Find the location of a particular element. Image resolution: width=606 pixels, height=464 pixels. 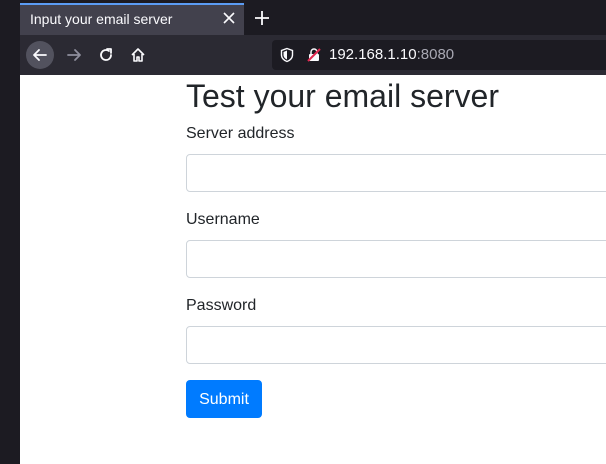

back-button is located at coordinates (40, 55).